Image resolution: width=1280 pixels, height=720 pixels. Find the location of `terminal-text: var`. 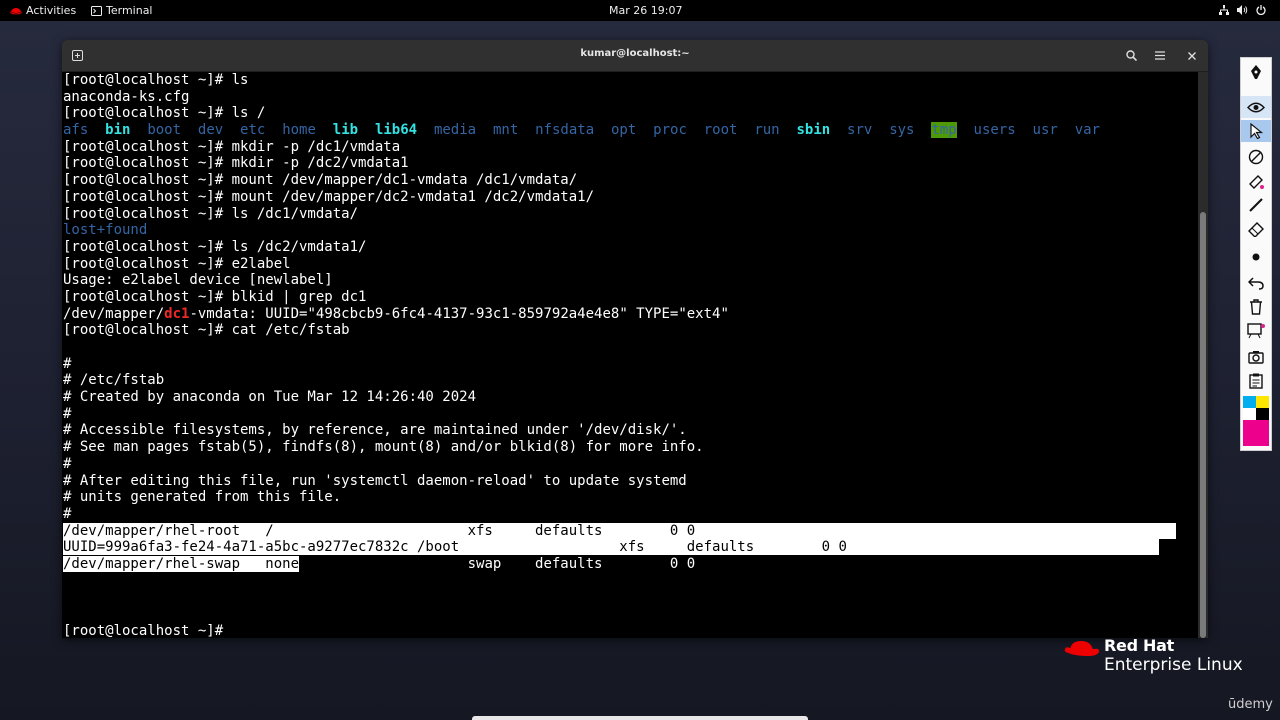

terminal-text: var is located at coordinates (1087, 130).